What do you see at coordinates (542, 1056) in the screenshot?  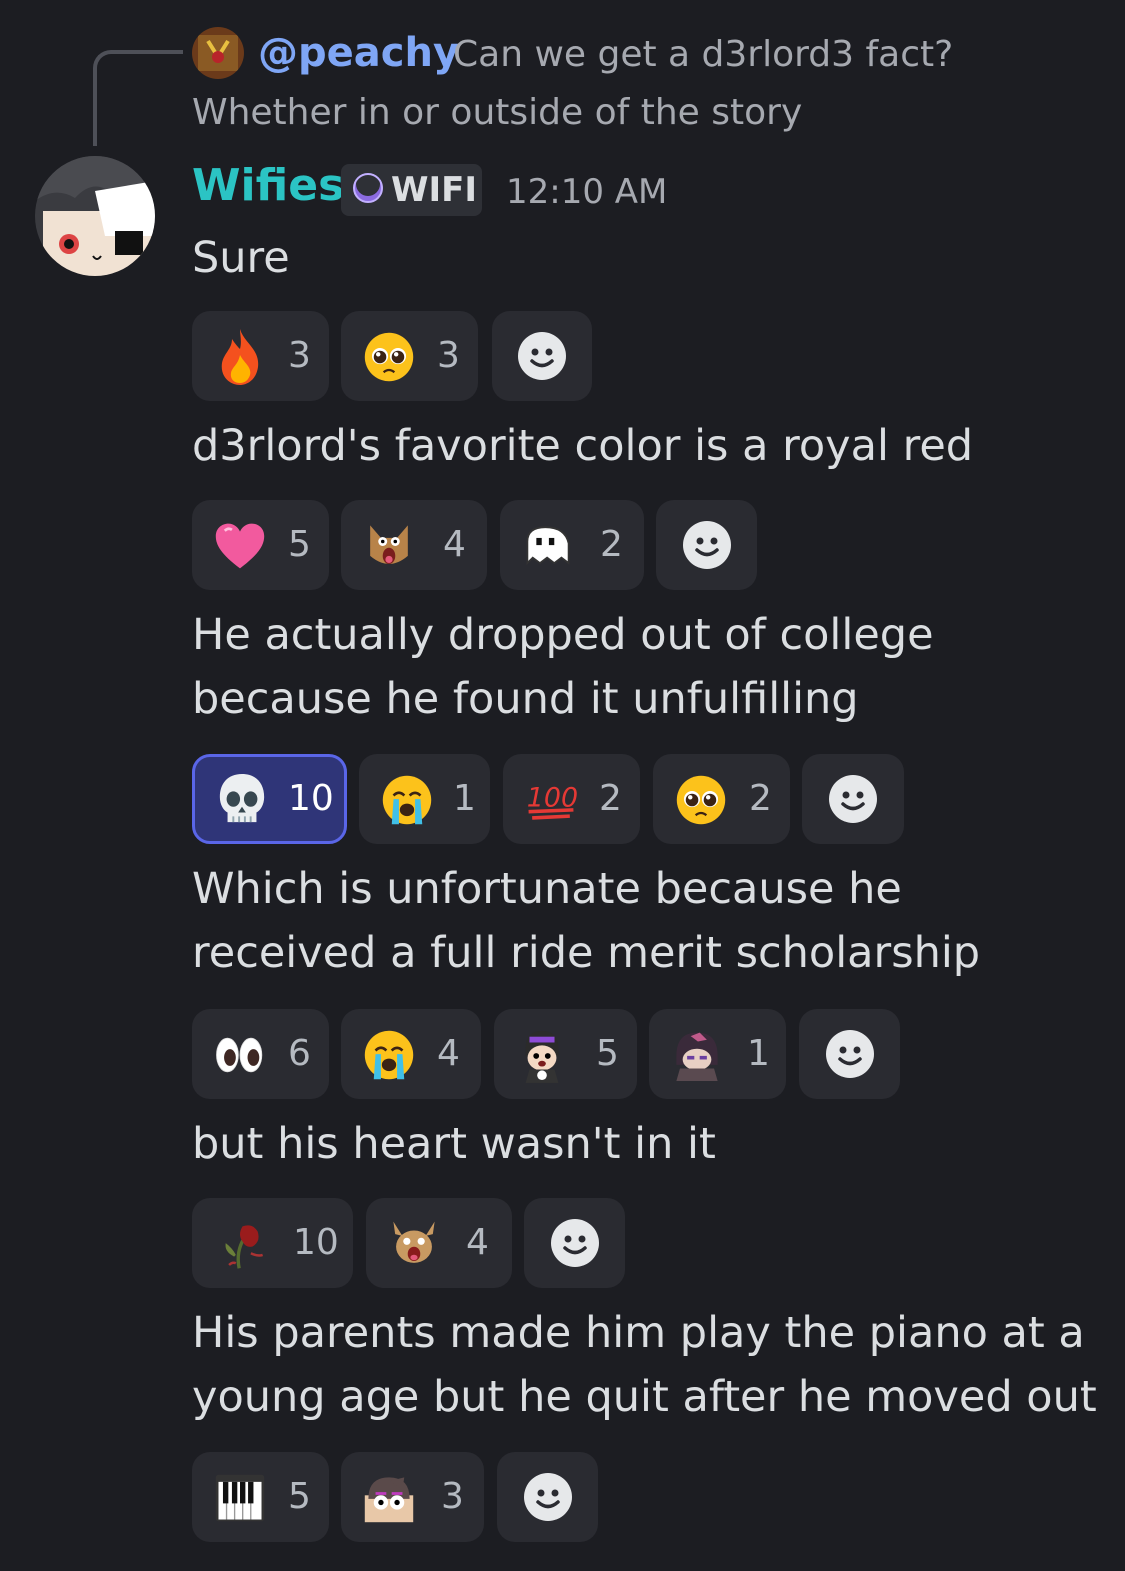 I see `character-custom-emoji` at bounding box center [542, 1056].